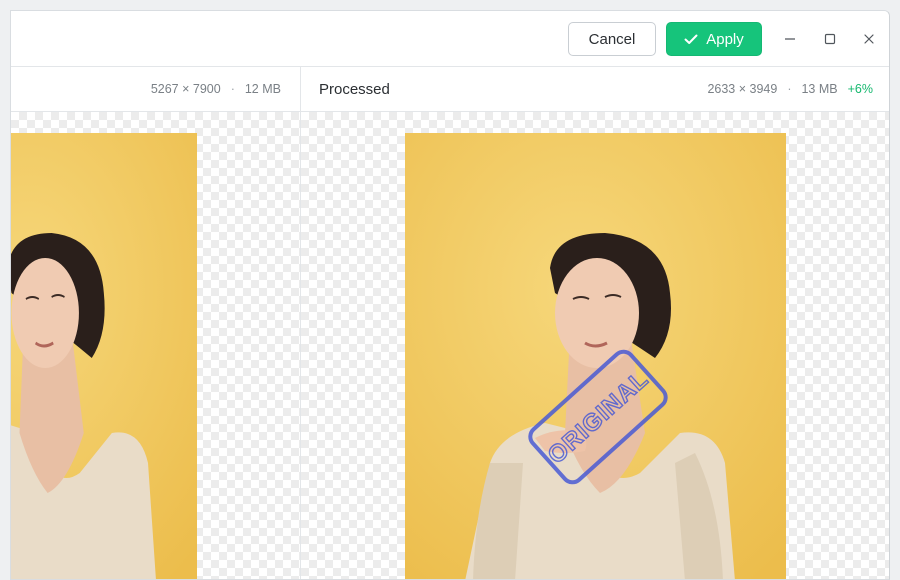  What do you see at coordinates (860, 89) in the screenshot?
I see `size-delta-badge: +6%` at bounding box center [860, 89].